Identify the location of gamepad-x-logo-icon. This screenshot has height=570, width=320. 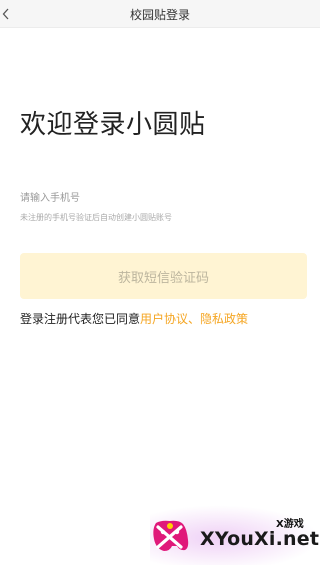
(171, 535).